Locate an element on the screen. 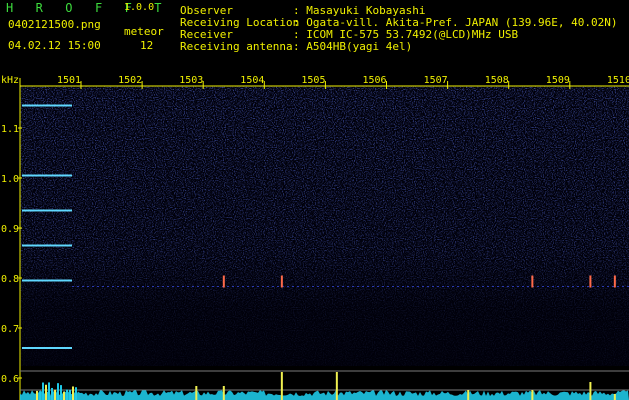 This screenshot has height=400, width=629. x-tick-label: 1502 is located at coordinates (130, 80).